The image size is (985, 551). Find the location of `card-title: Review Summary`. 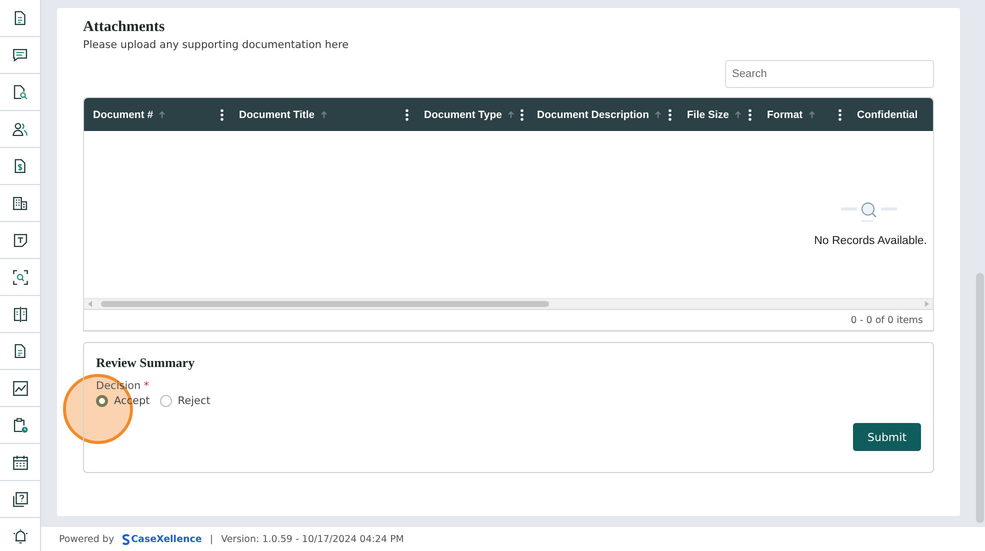

card-title: Review Summary is located at coordinates (146, 363).